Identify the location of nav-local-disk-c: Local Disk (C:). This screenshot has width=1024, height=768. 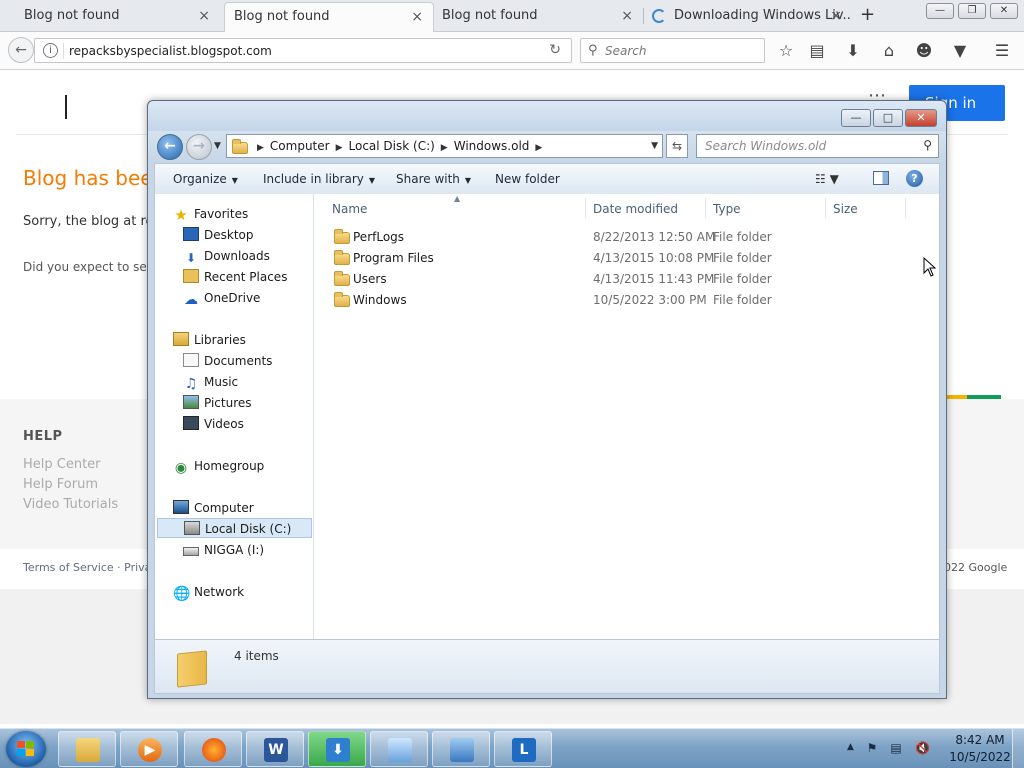
(234, 528).